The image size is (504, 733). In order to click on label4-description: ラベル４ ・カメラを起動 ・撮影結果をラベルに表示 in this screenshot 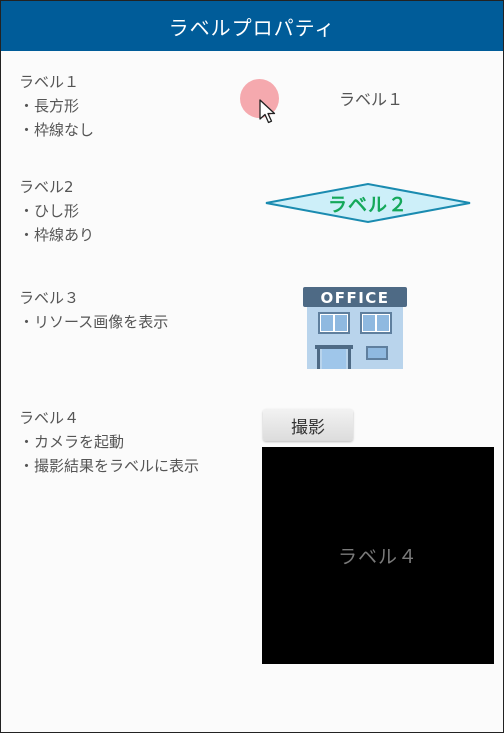, I will do `click(109, 442)`.